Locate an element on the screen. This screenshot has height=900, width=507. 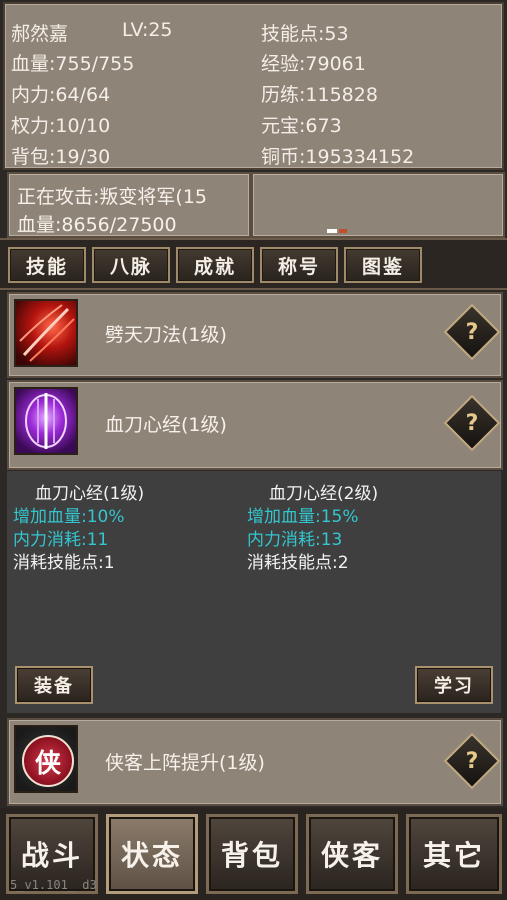
player-coins: 铜币:195334152 is located at coordinates (338, 157).